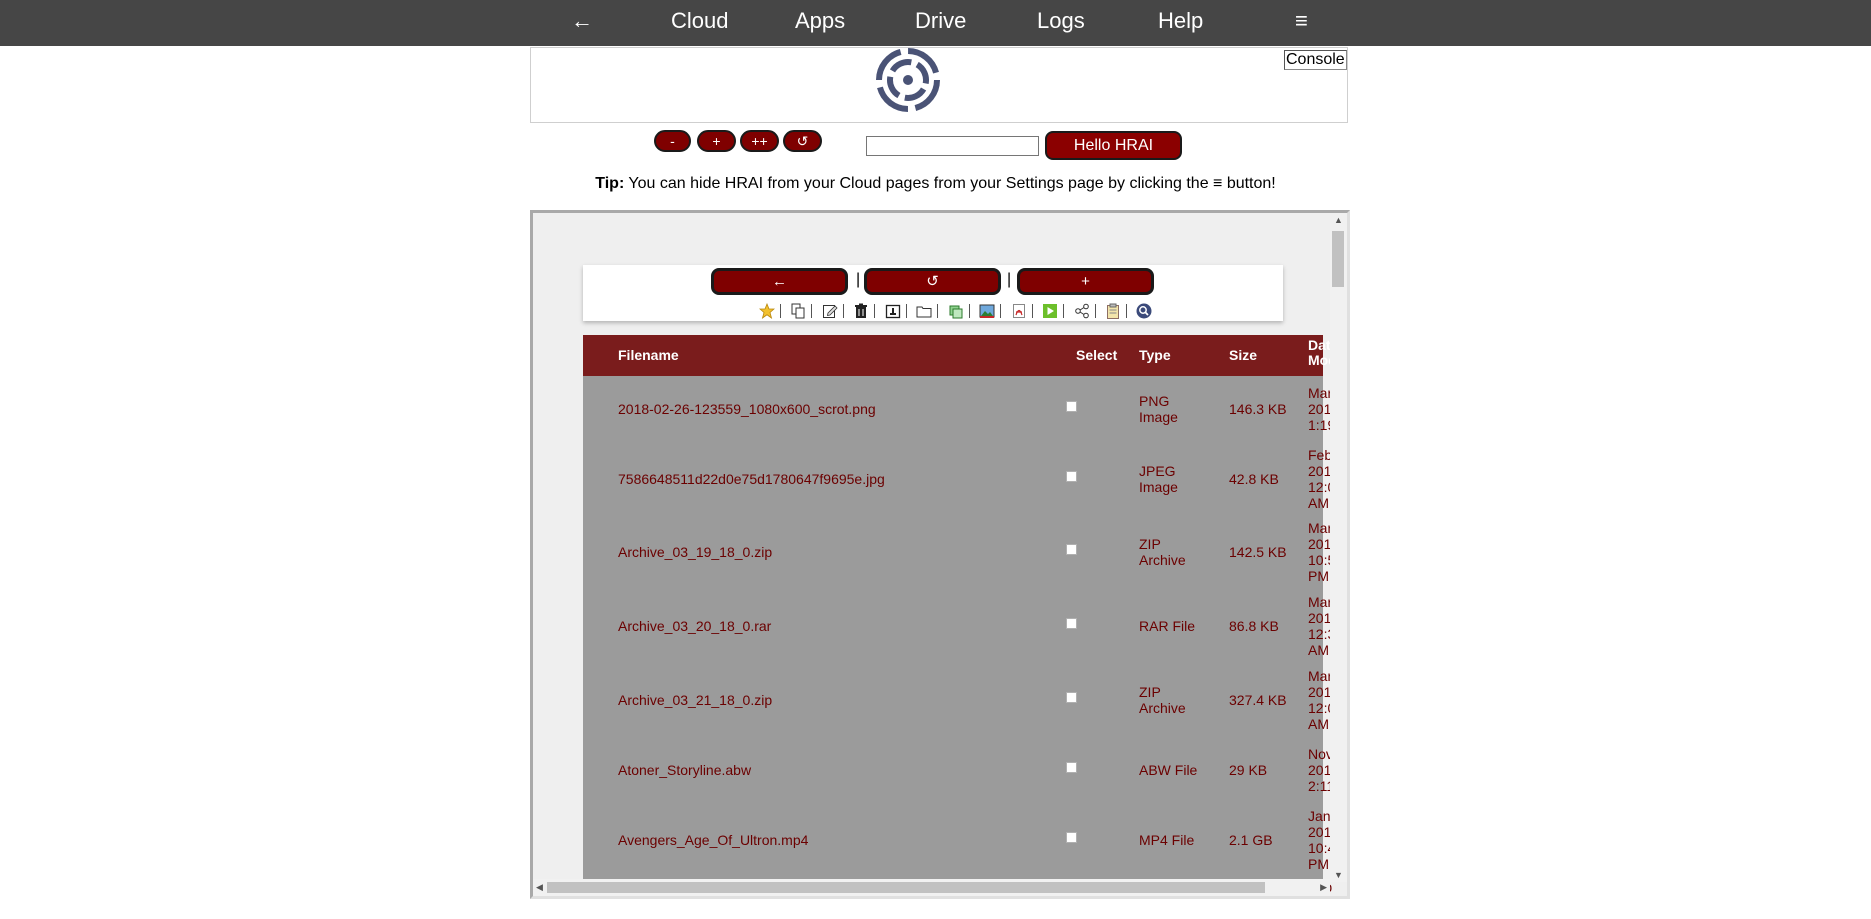 The image size is (1871, 919). I want to click on file-size: 86.8 KB, so click(1254, 626).